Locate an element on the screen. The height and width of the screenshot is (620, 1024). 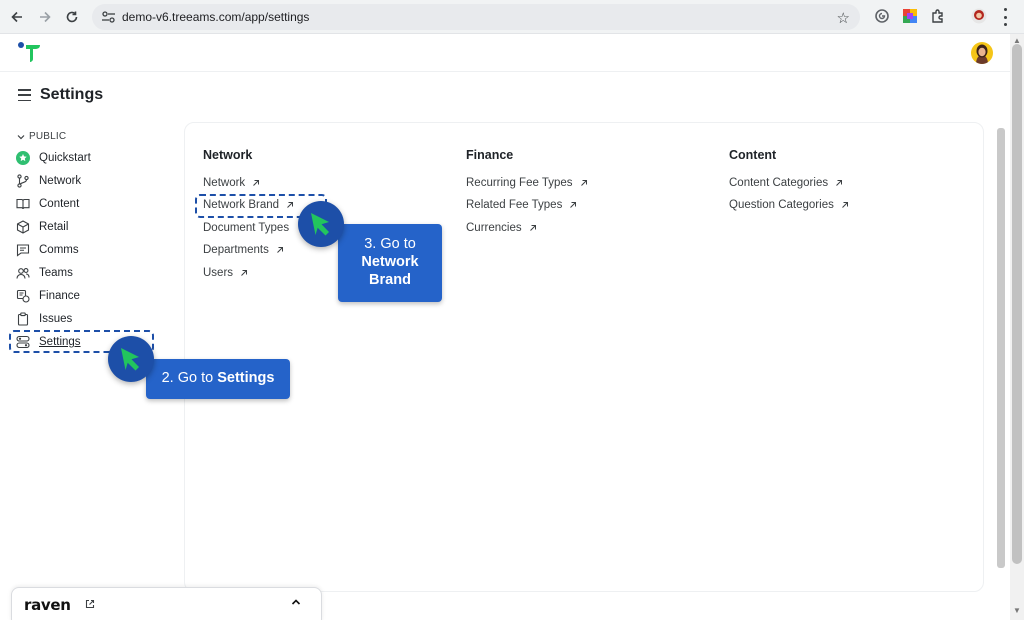
sidebar-item-finance: Finance is located at coordinates (47, 296).